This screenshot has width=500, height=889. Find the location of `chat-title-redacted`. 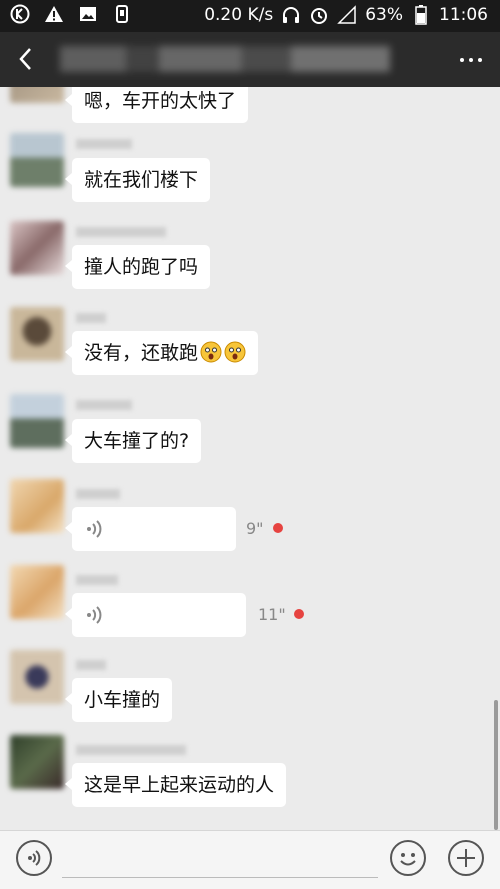

chat-title-redacted is located at coordinates (225, 59).